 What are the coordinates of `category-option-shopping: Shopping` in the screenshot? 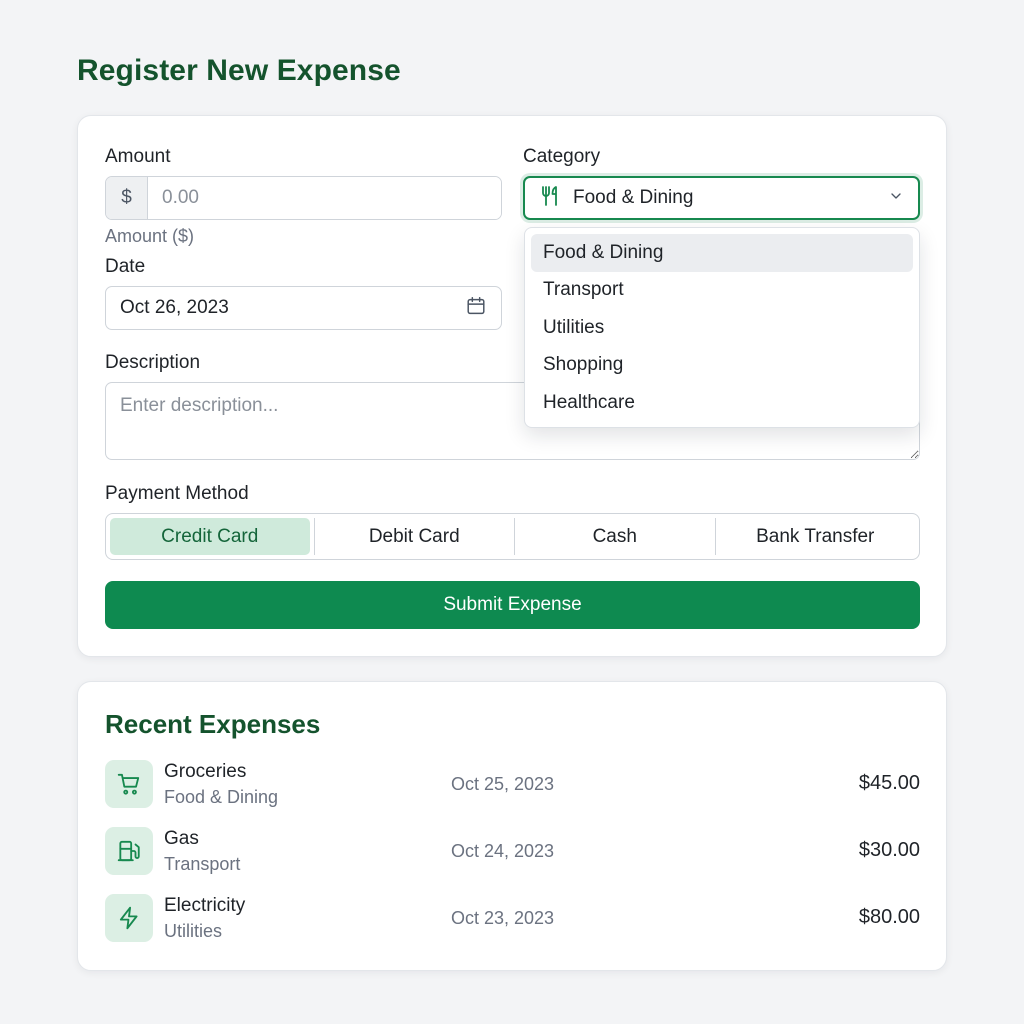 It's located at (722, 366).